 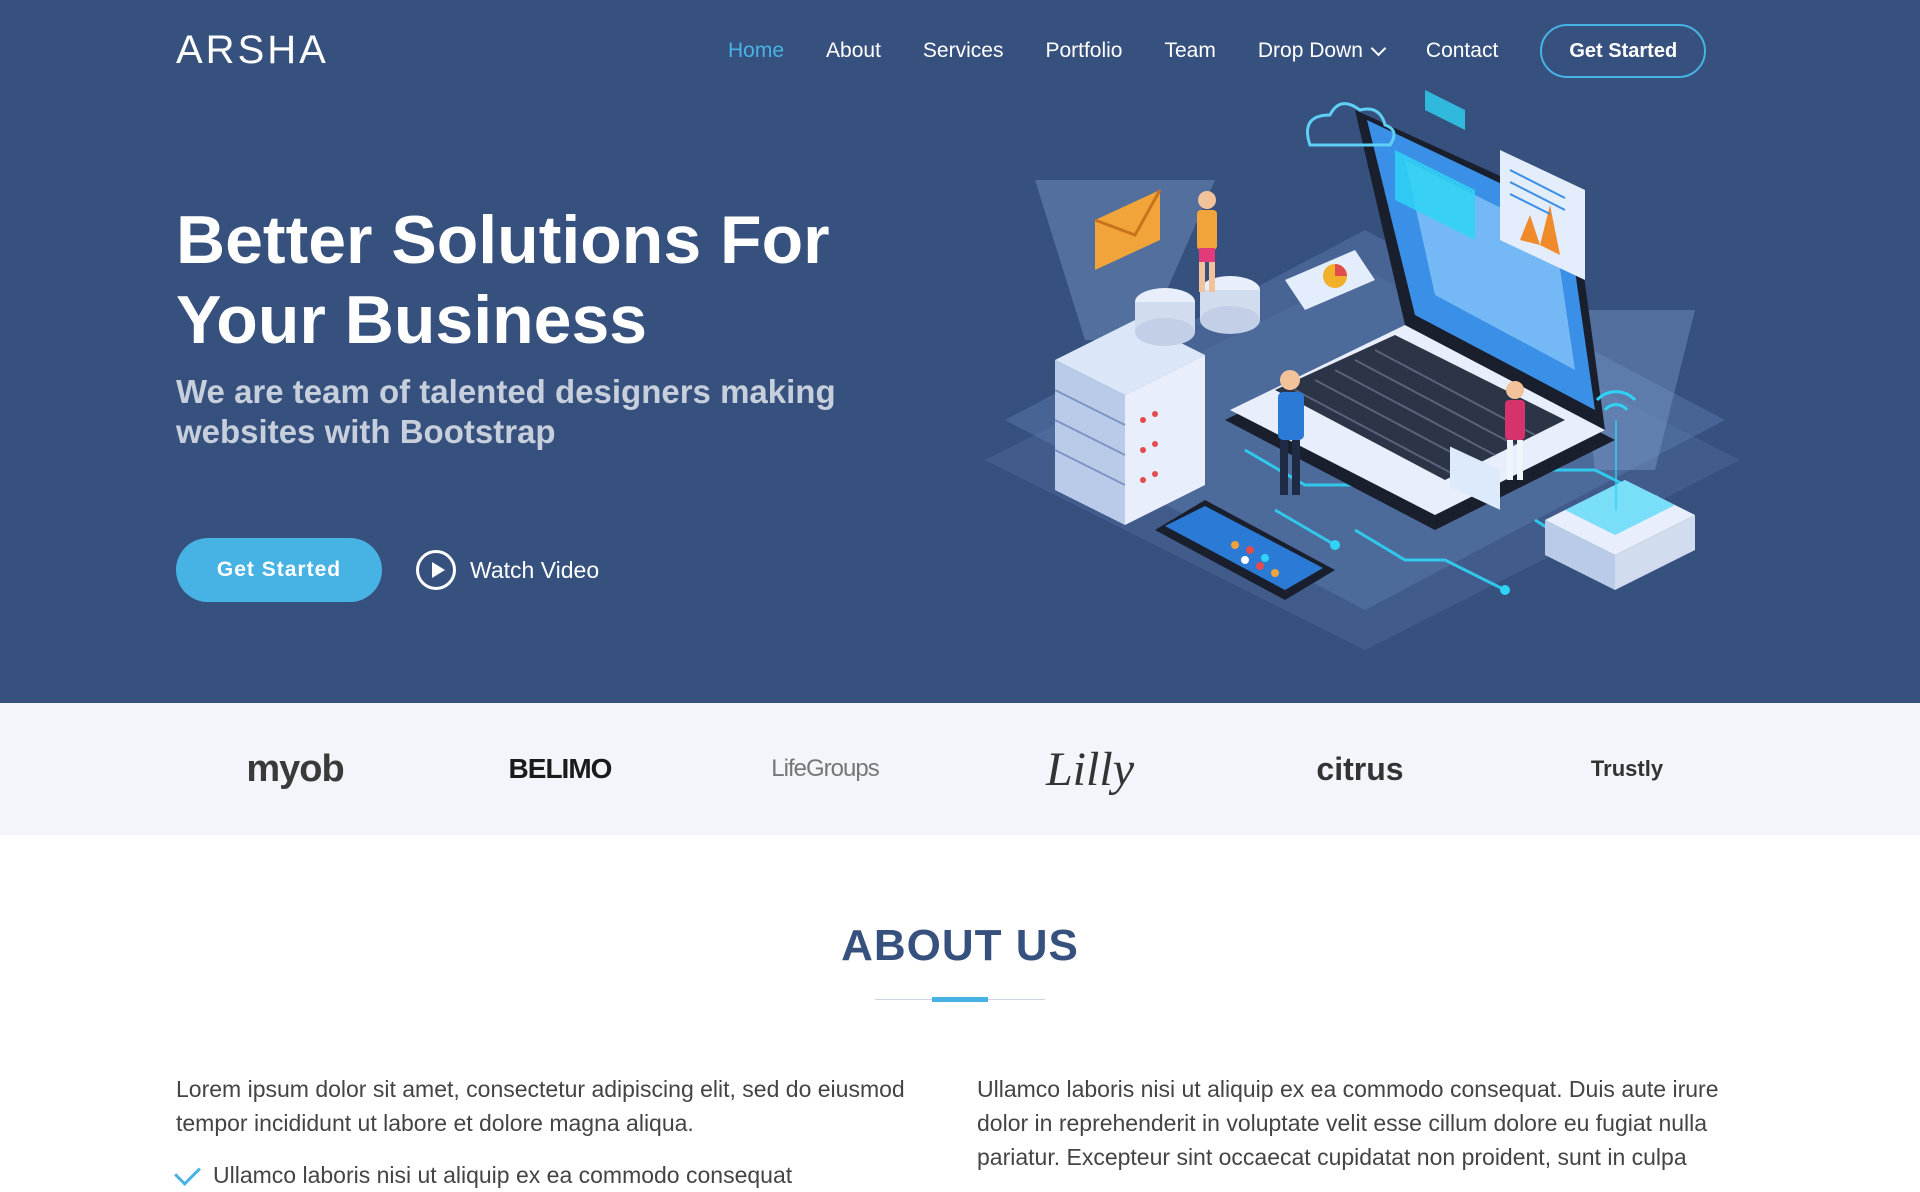 I want to click on belimo-logo: BELIMO, so click(x=560, y=768).